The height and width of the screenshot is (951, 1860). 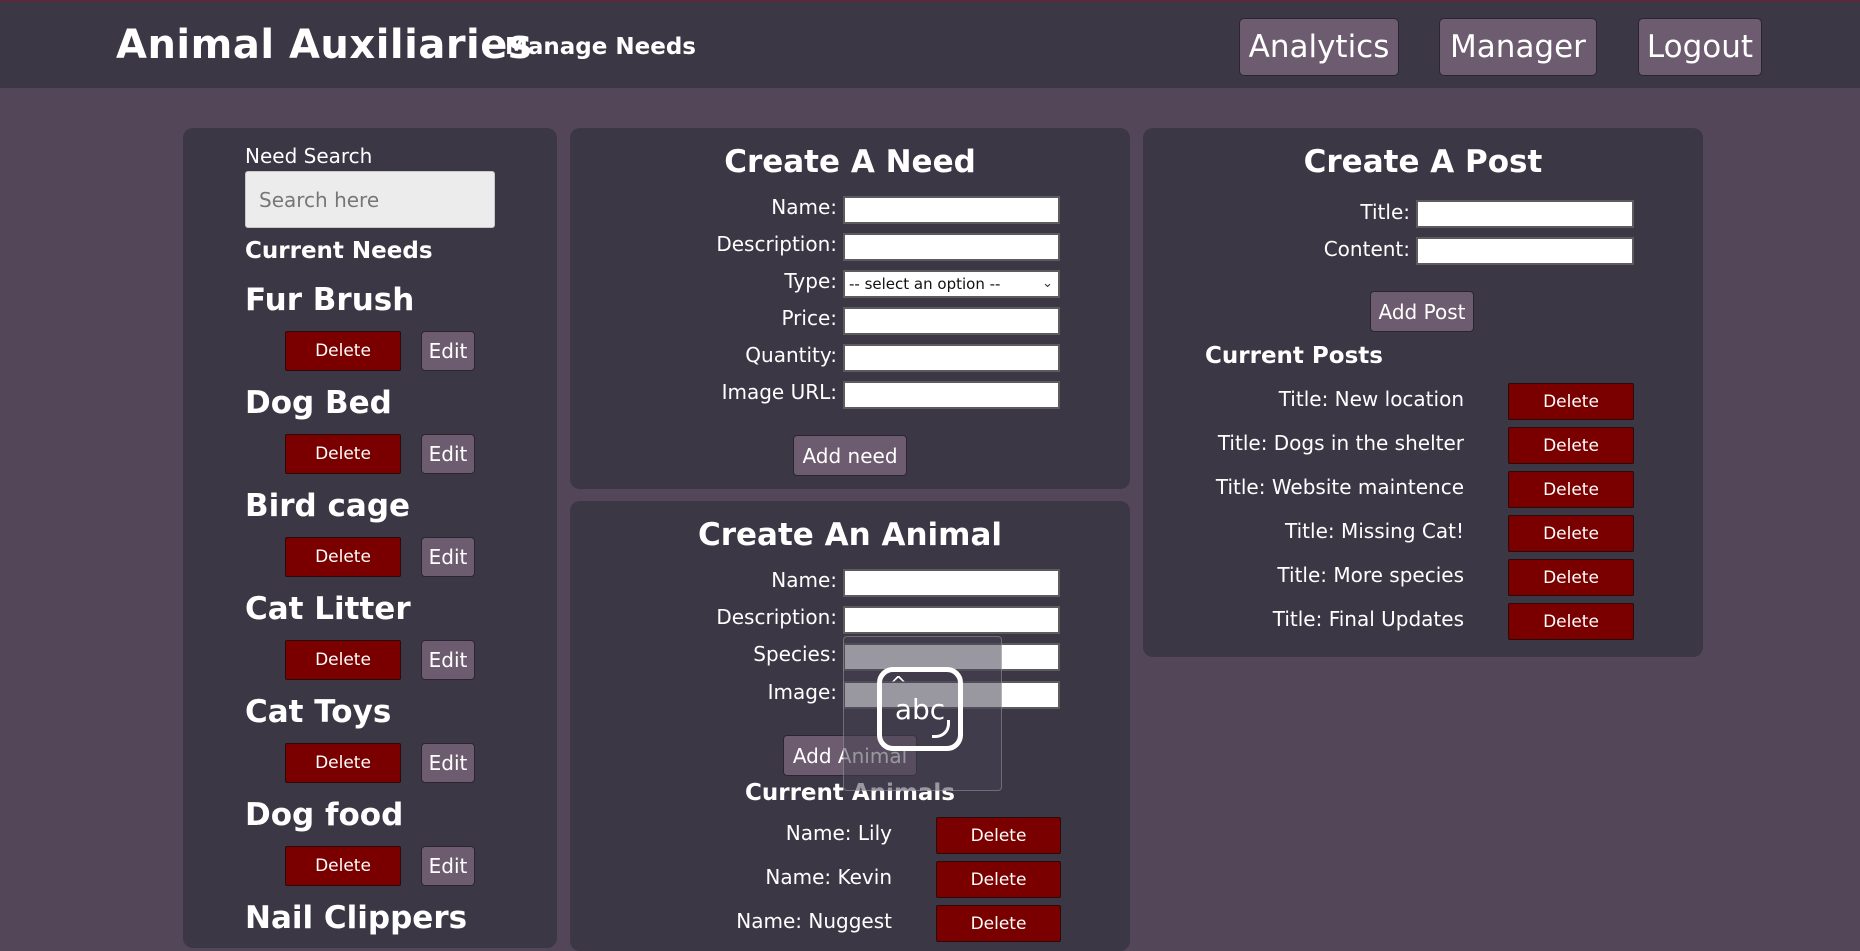 What do you see at coordinates (802, 692) in the screenshot?
I see `animal-image-label: Image:` at bounding box center [802, 692].